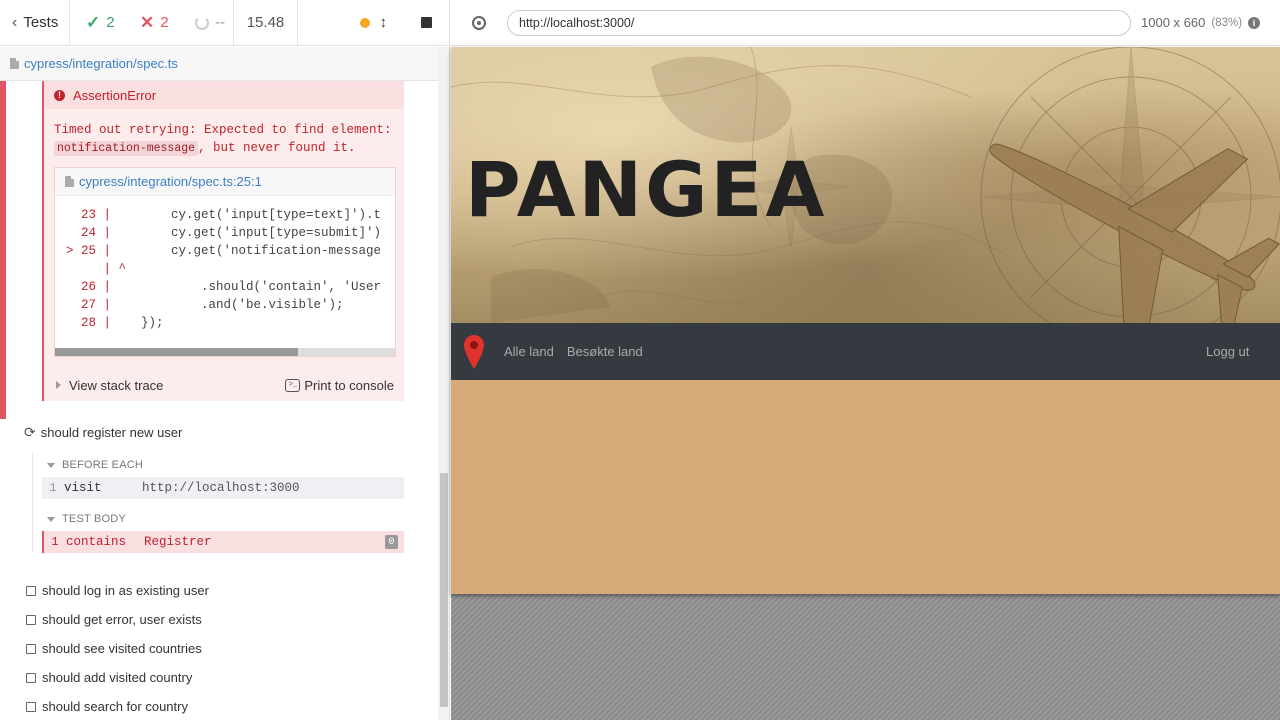 This screenshot has height=720, width=1280. What do you see at coordinates (103, 465) in the screenshot?
I see `before-each-label: BEFORE EACH` at bounding box center [103, 465].